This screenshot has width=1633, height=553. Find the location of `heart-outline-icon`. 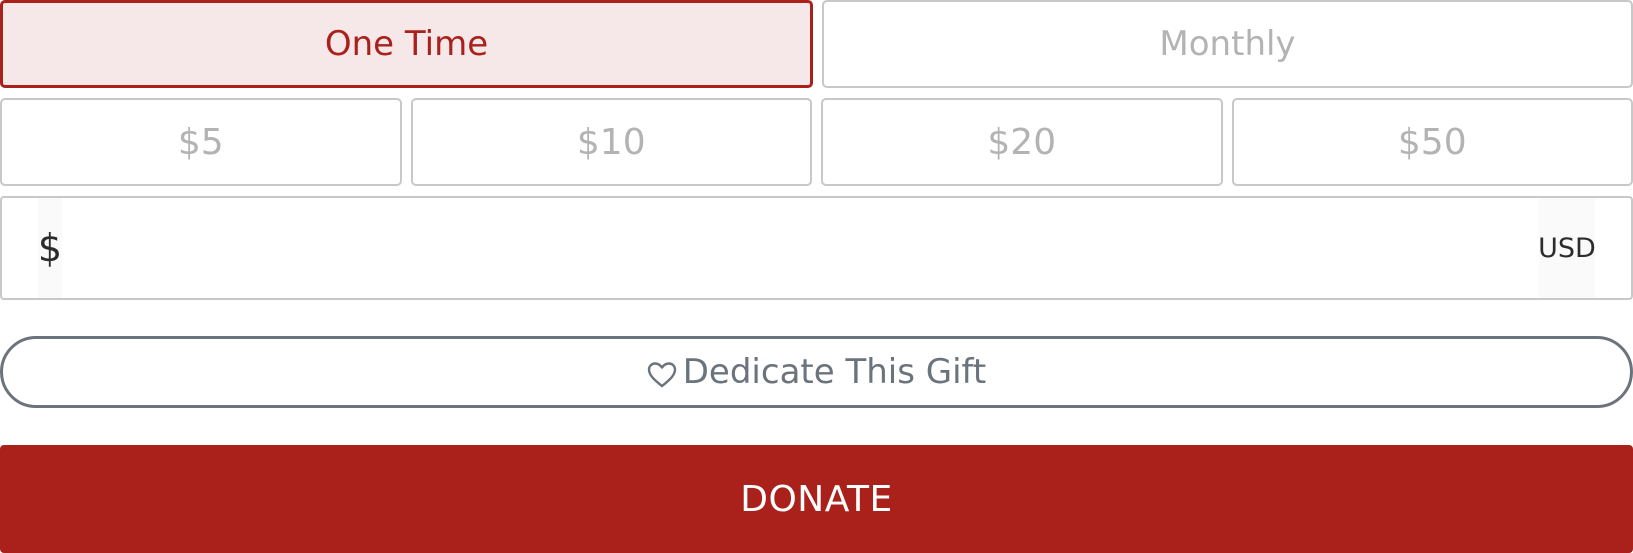

heart-outline-icon is located at coordinates (662, 375).